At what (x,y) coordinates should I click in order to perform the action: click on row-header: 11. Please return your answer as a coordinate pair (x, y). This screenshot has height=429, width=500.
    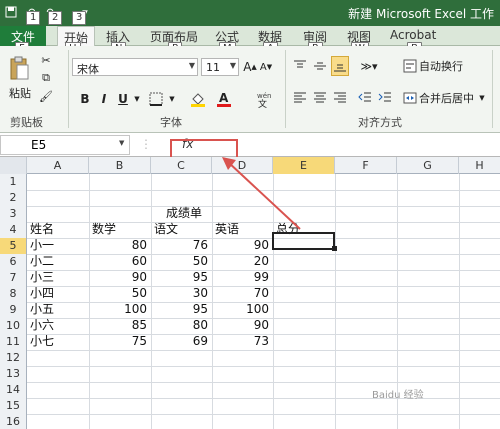
    Looking at the image, I should click on (13, 342).